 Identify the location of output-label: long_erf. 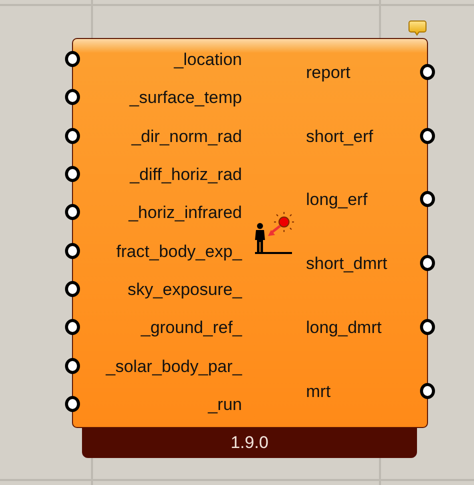
(337, 200).